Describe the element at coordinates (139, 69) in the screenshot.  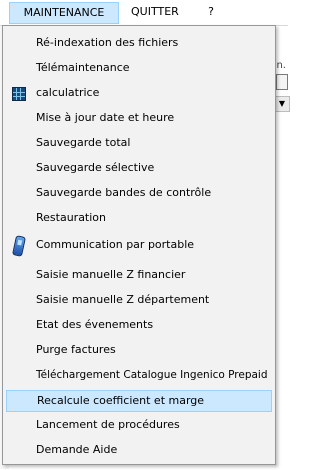
I see `menu-item-telemaintenance: Télémaintenance` at that location.